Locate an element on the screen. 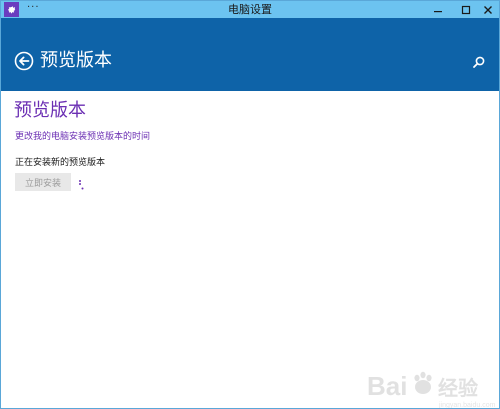  svg-text: Bai is located at coordinates (387, 386).